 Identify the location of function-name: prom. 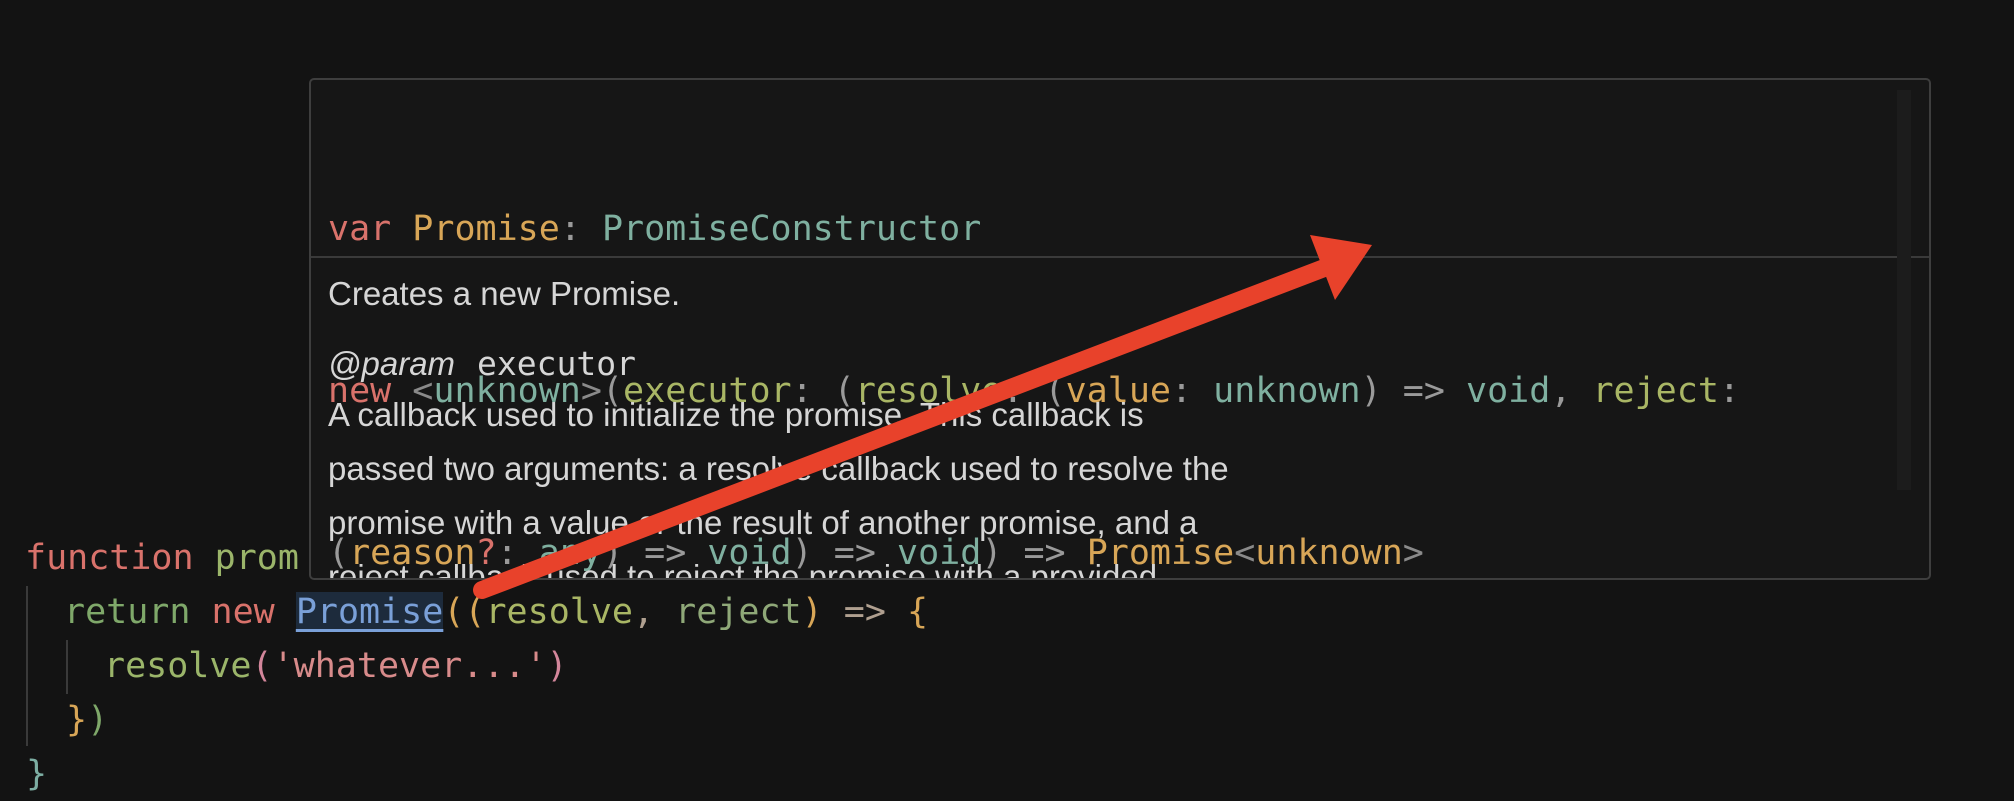
(256, 558).